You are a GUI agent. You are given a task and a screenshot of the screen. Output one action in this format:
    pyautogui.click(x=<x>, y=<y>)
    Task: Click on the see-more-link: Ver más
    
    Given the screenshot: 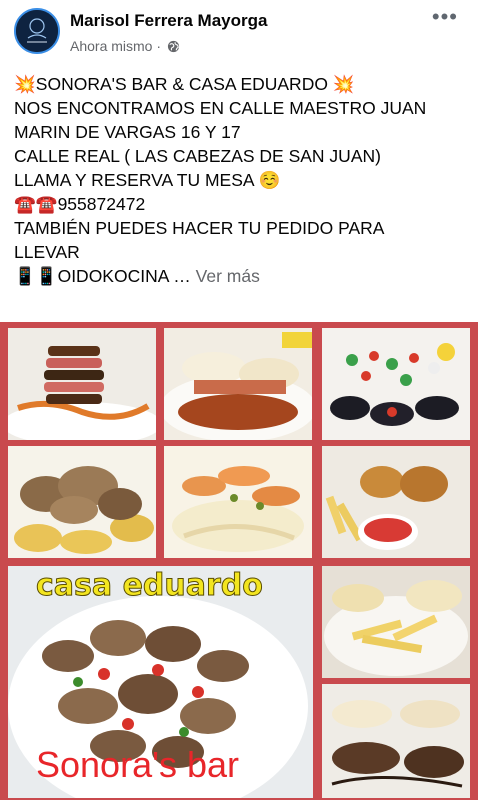 What is the action you would take?
    pyautogui.click(x=228, y=276)
    